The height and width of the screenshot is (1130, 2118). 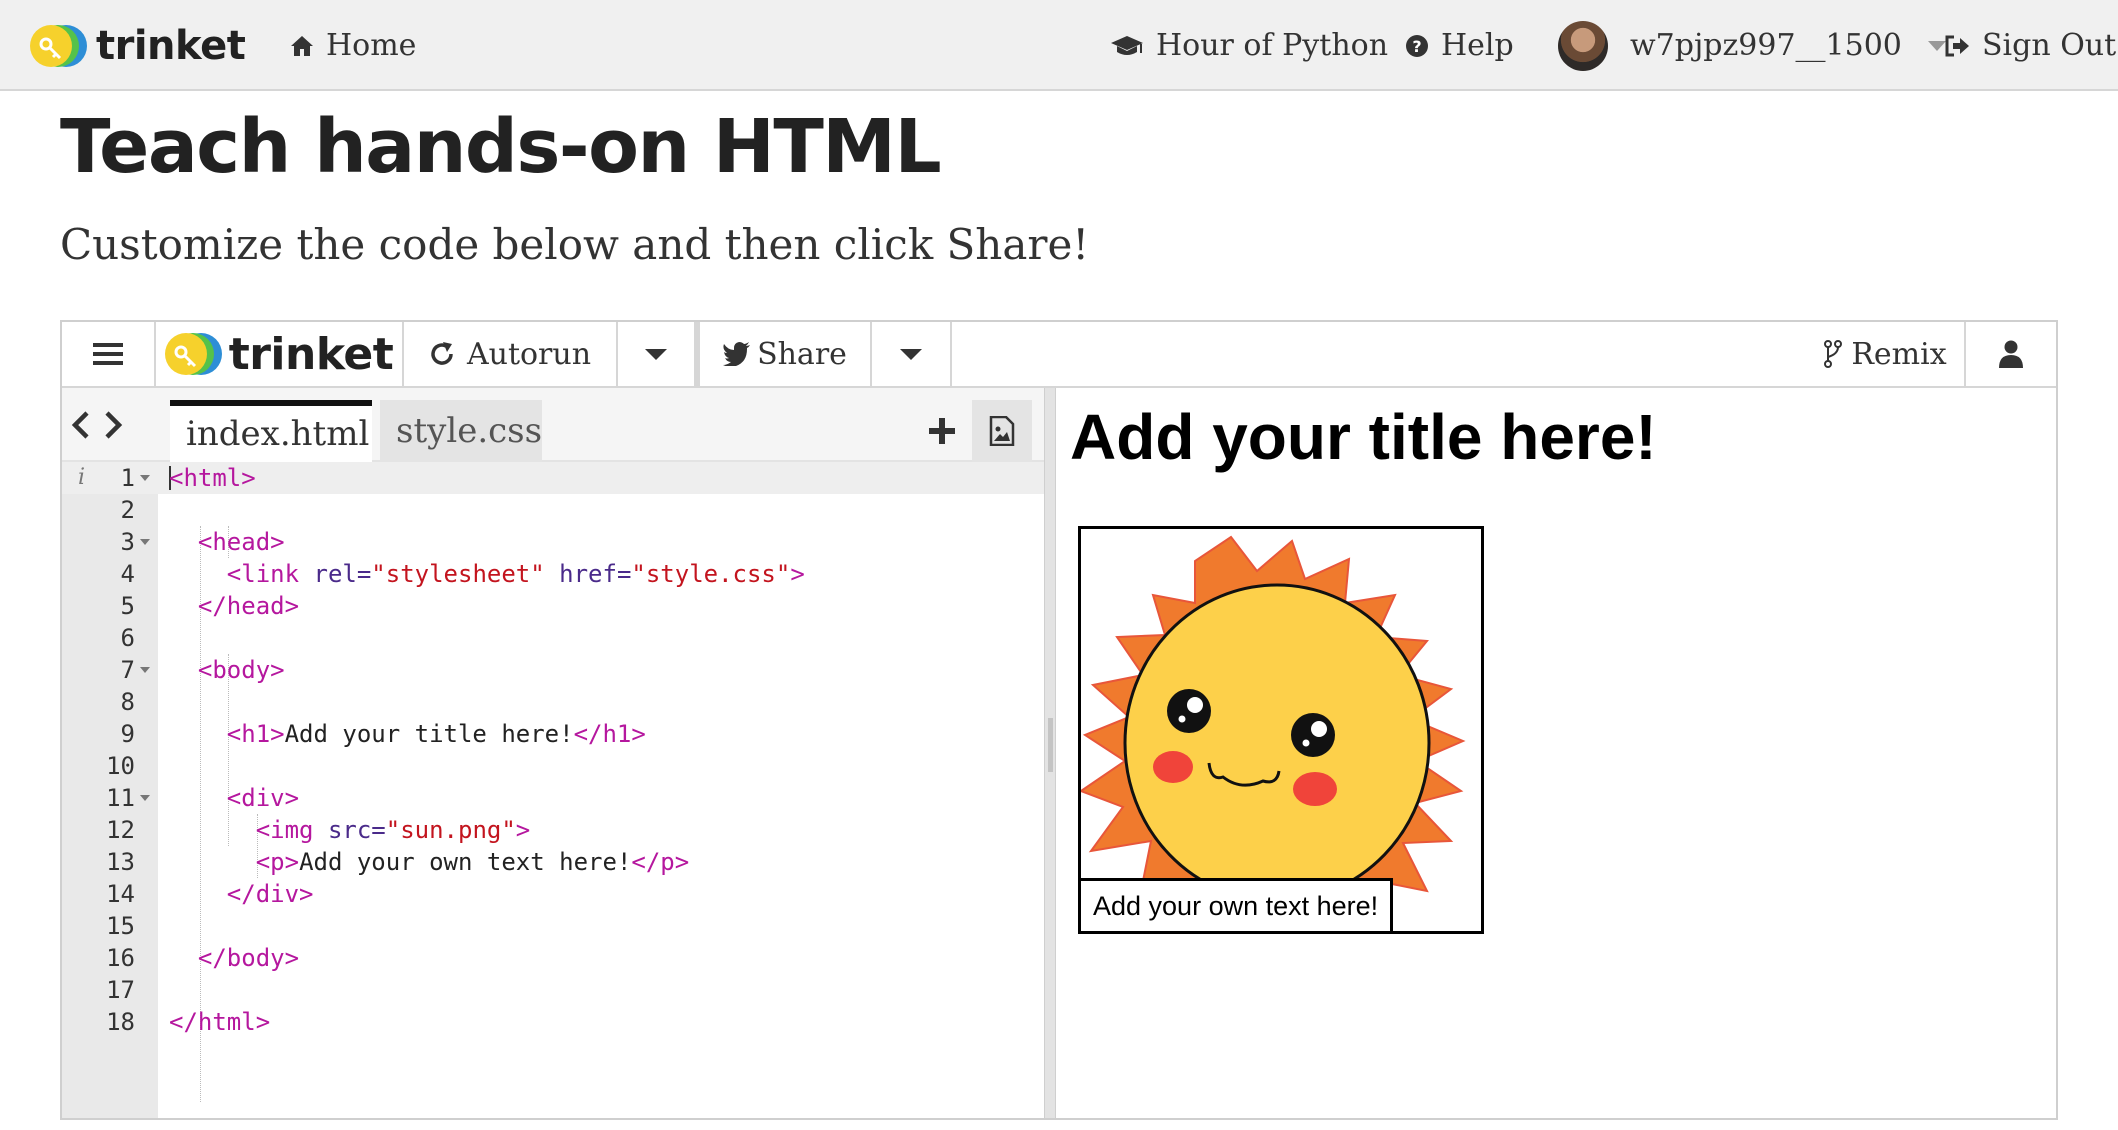 I want to click on hamburger-menu-icon, so click(x=108, y=354).